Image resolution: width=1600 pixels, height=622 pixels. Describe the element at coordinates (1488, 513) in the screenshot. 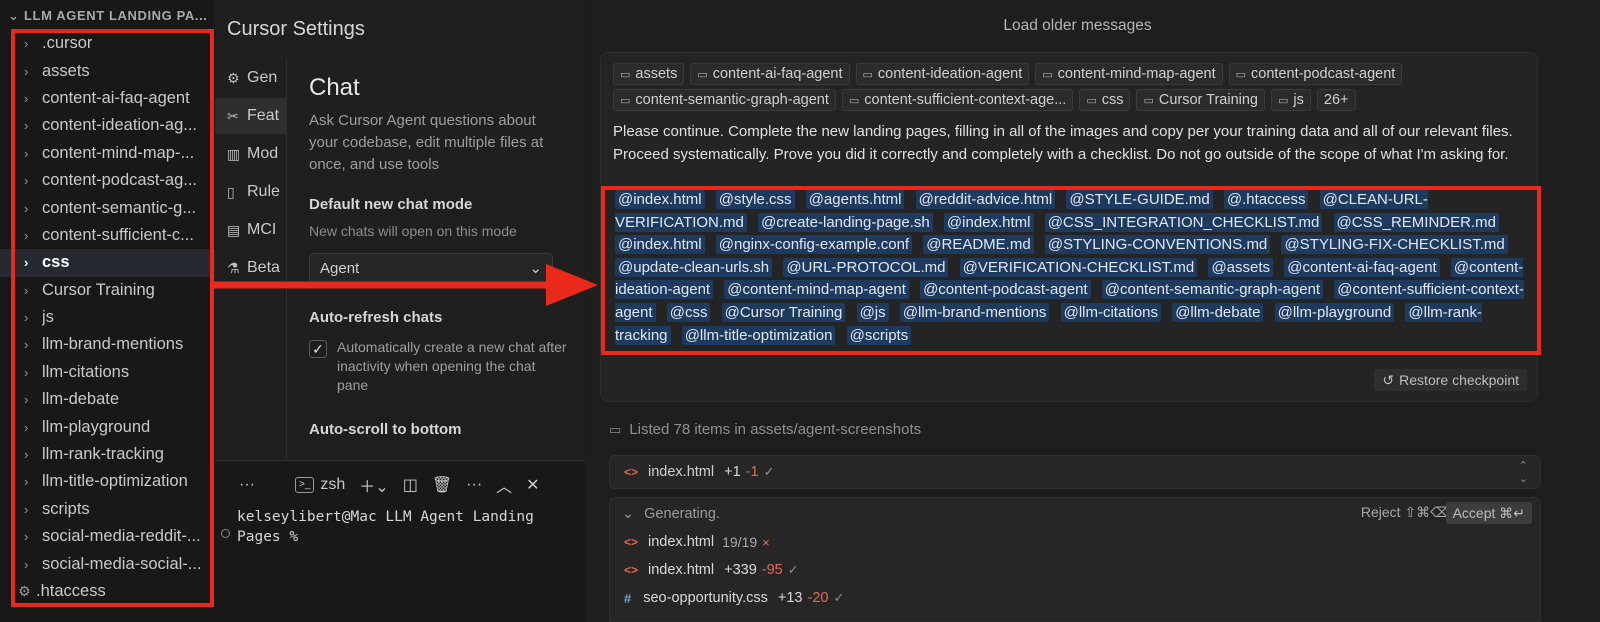

I see `accept-button: Accept ⌘↵` at that location.